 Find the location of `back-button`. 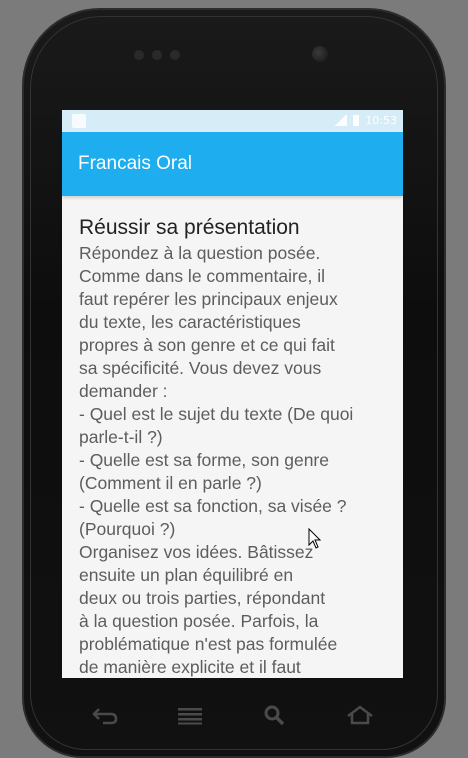

back-button is located at coordinates (105, 715).